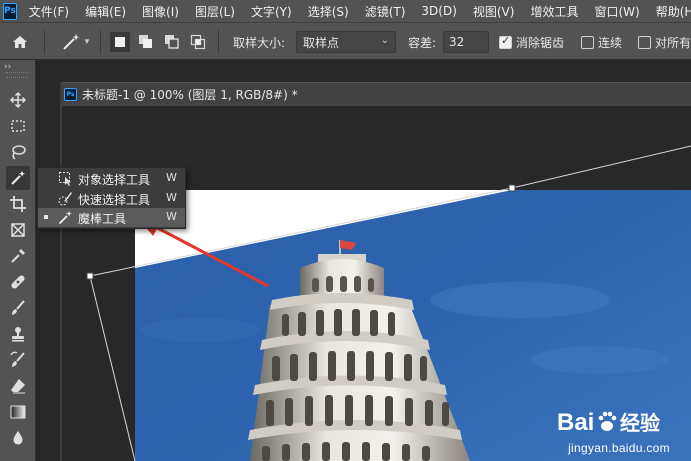 This screenshot has height=461, width=691. Describe the element at coordinates (640, 423) in the screenshot. I see `svg-text: 经验` at that location.